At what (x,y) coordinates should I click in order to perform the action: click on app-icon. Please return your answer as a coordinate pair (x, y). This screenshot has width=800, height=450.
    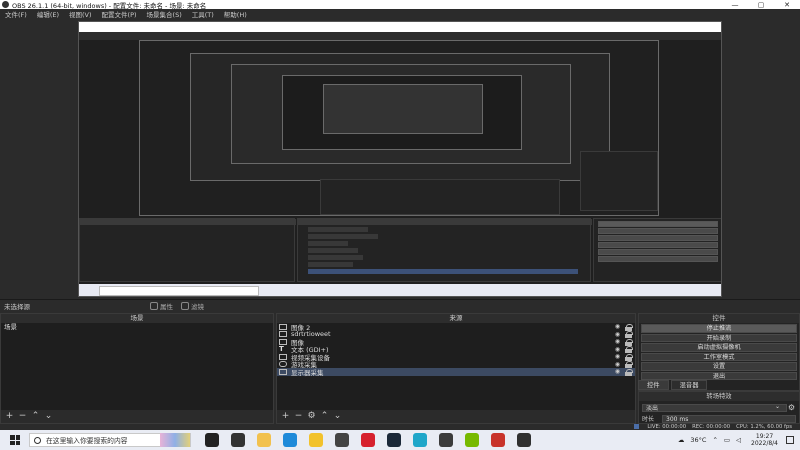
    Looking at the image, I should click on (342, 440).